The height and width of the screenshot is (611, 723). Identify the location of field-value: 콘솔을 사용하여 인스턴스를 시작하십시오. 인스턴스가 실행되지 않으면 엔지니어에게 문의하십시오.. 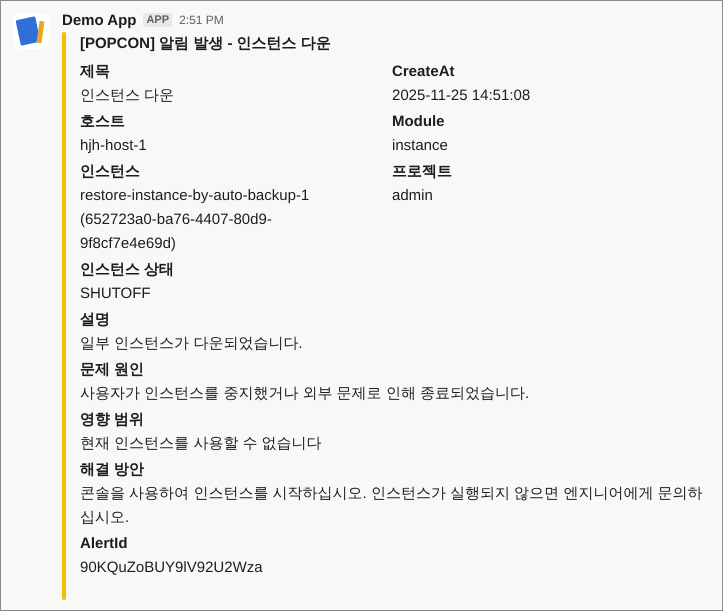
(392, 506).